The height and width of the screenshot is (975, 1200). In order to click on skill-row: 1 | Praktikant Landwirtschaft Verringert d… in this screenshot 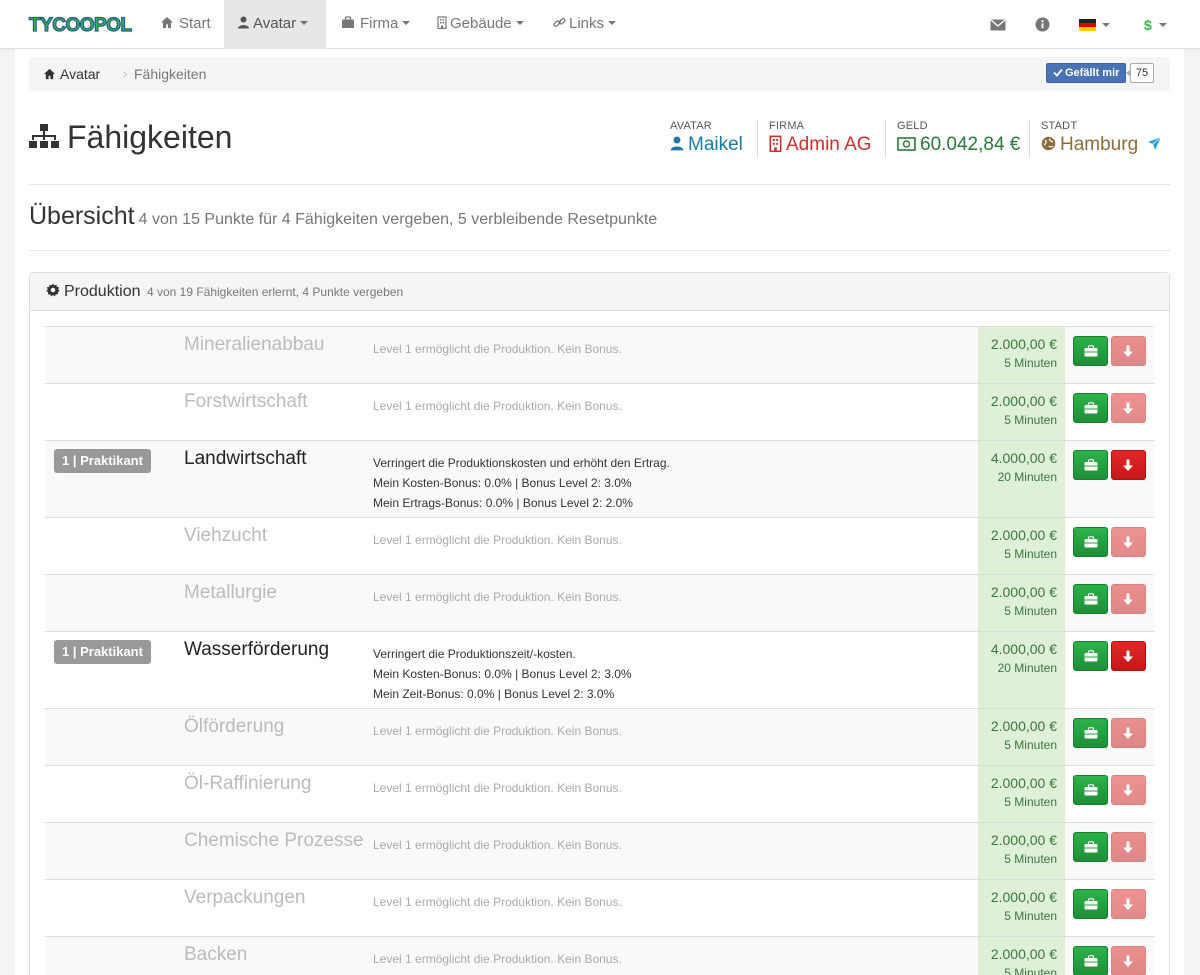, I will do `click(599, 478)`.